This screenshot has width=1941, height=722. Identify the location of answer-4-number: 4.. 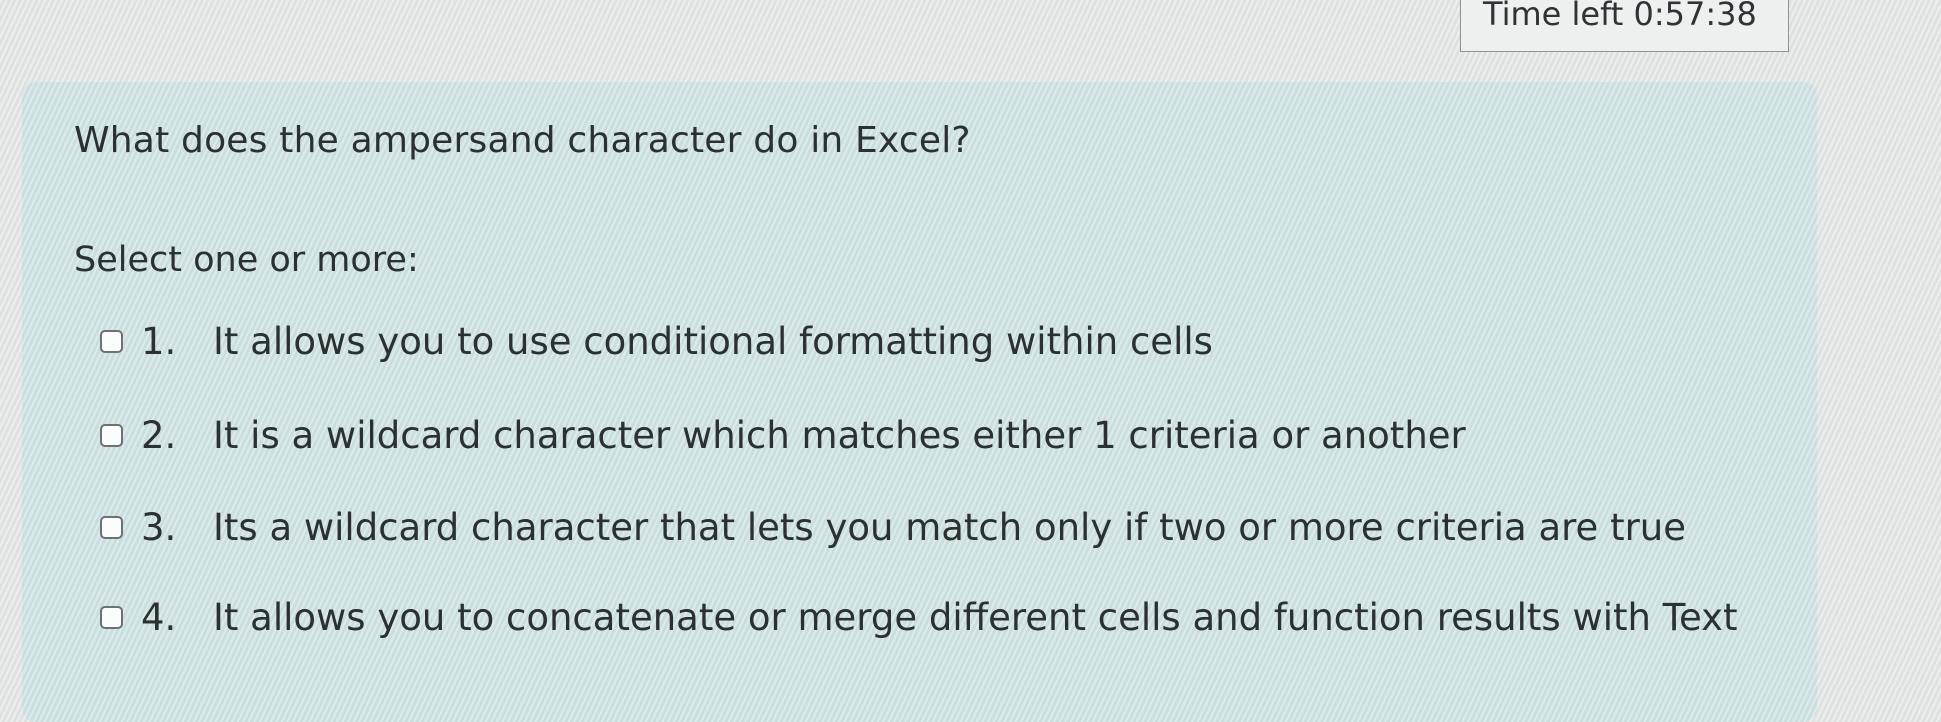
(159, 617).